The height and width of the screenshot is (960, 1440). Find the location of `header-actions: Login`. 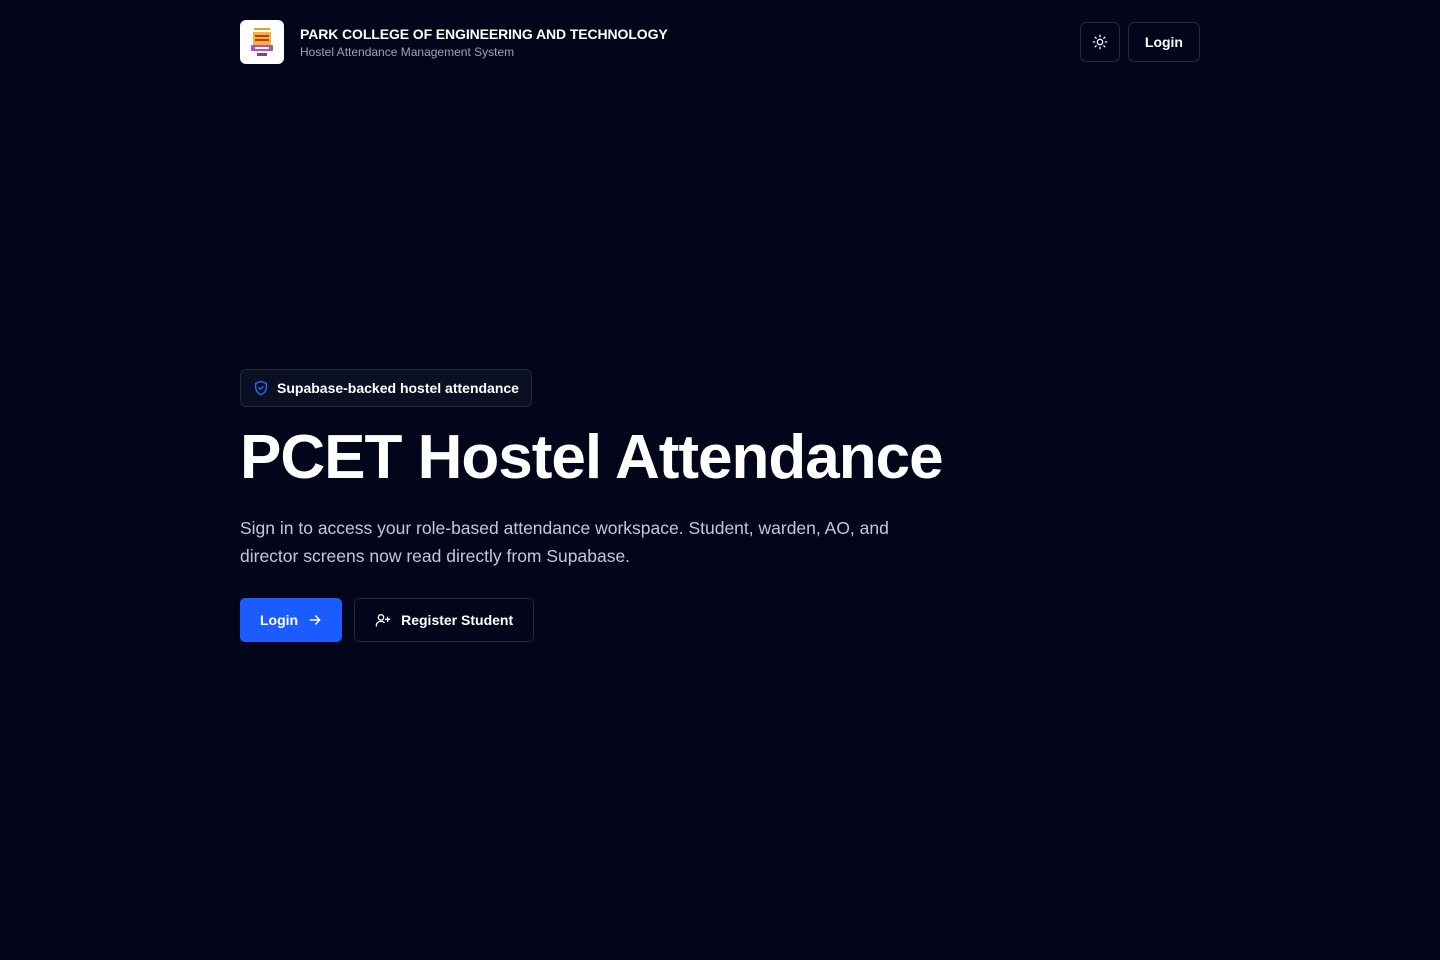

header-actions: Login is located at coordinates (1139, 42).